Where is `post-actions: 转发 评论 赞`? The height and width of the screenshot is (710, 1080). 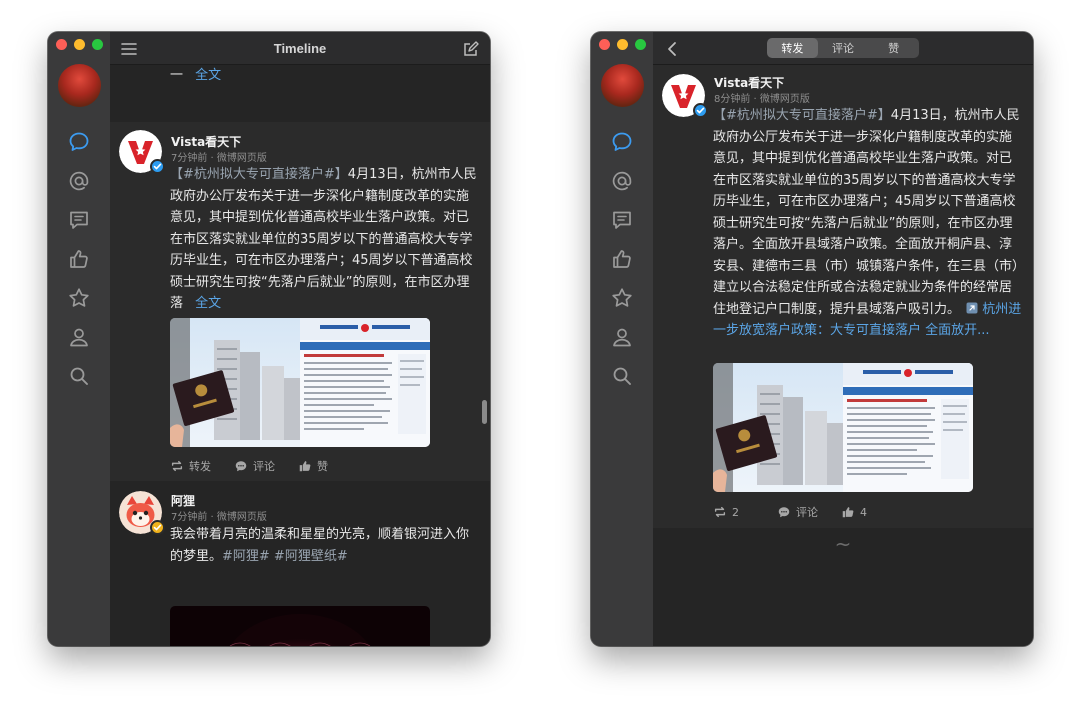 post-actions: 转发 评论 赞 is located at coordinates (325, 466).